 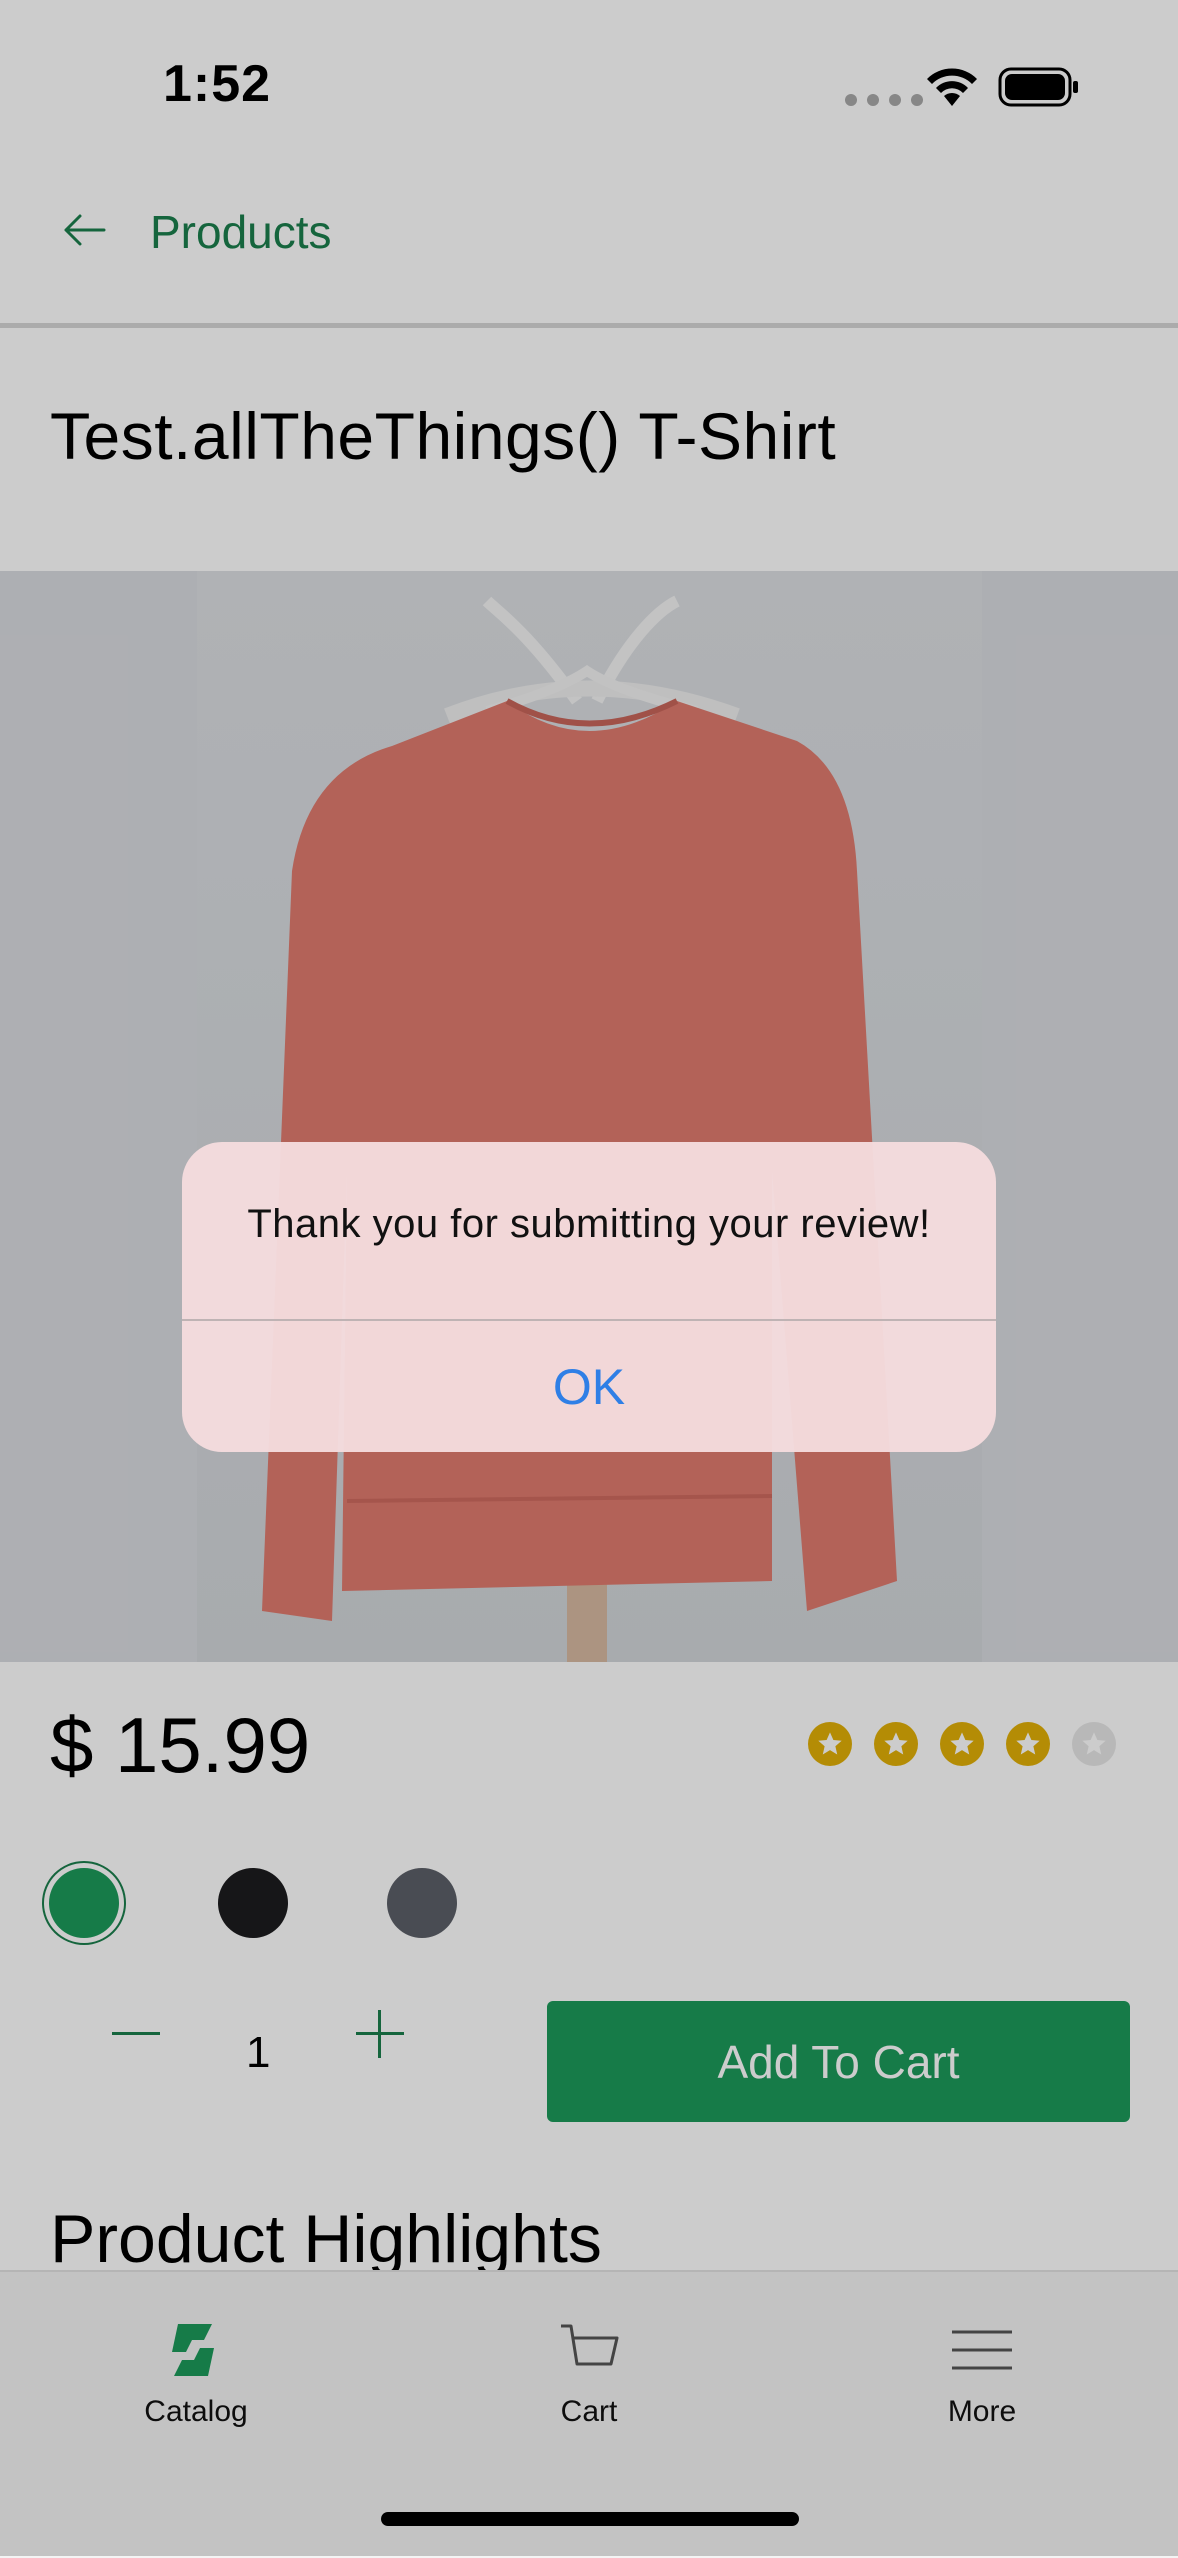 I want to click on alert-message: Thank you for submitting your review!, so click(x=589, y=1224).